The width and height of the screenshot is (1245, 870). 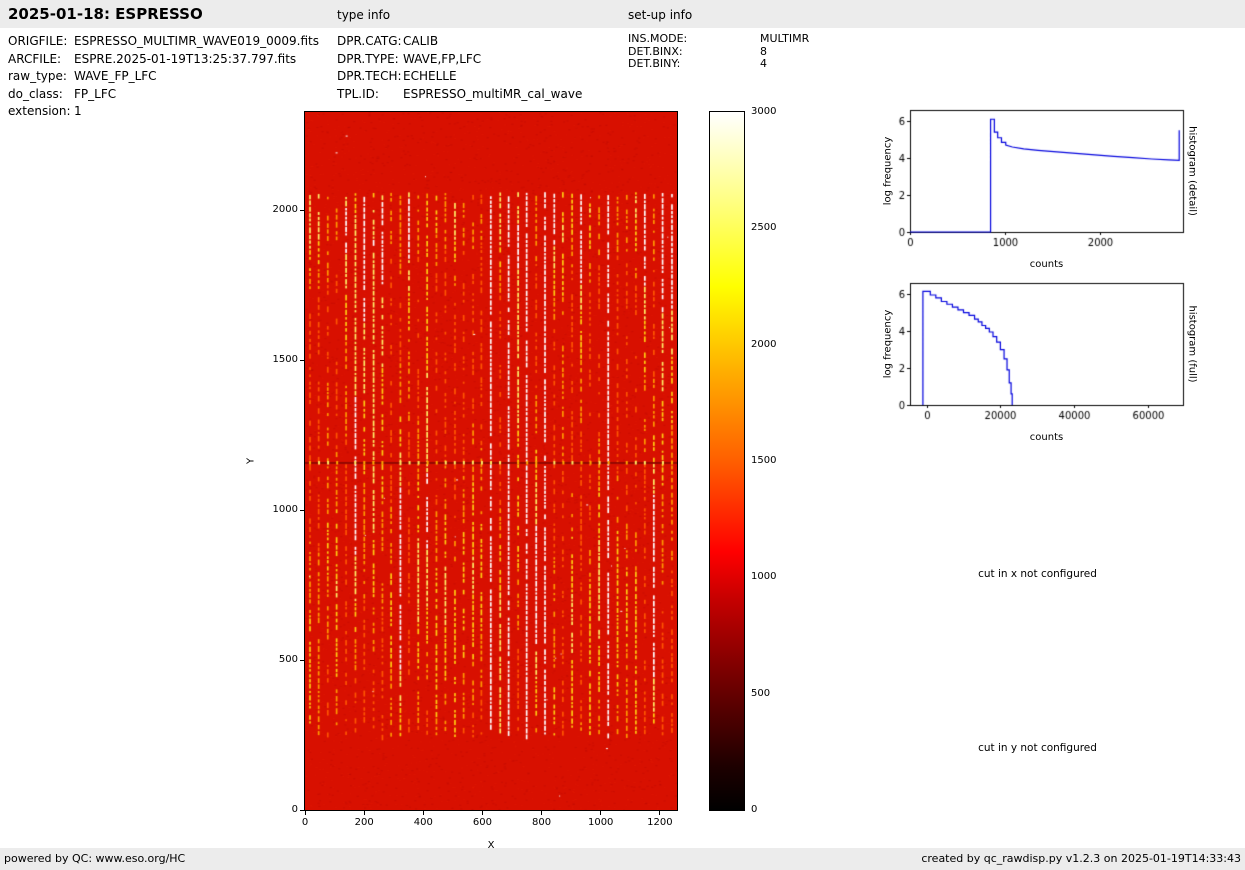 I want to click on meta-row-det-biny: DET.BINY: 4, so click(x=718, y=64).